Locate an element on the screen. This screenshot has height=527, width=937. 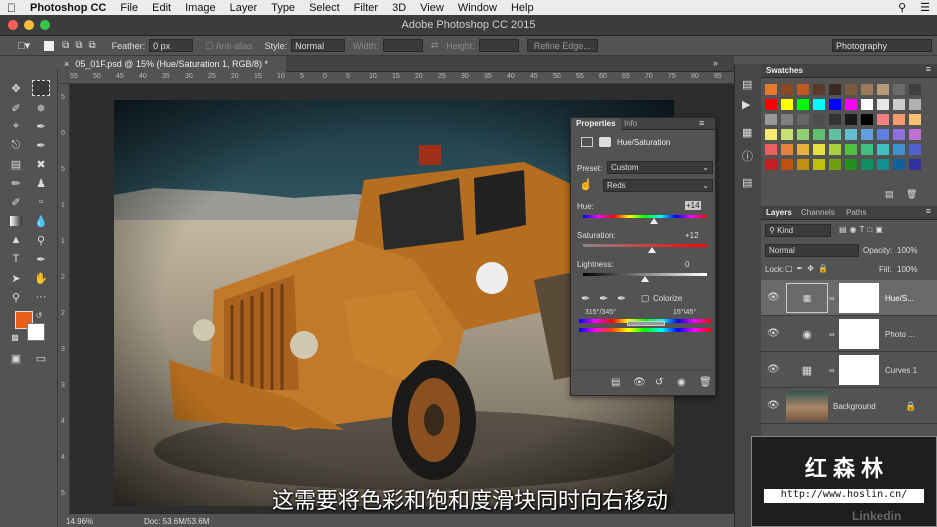
new-swatch-icon: ▤ is located at coordinates (889, 194).